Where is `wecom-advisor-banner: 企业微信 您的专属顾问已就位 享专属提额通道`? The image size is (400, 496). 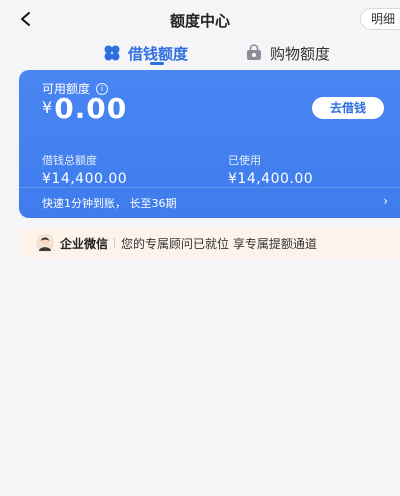
wecom-advisor-banner: 企业微信 您的专属顾问已就位 享专属提额通道 is located at coordinates (209, 243).